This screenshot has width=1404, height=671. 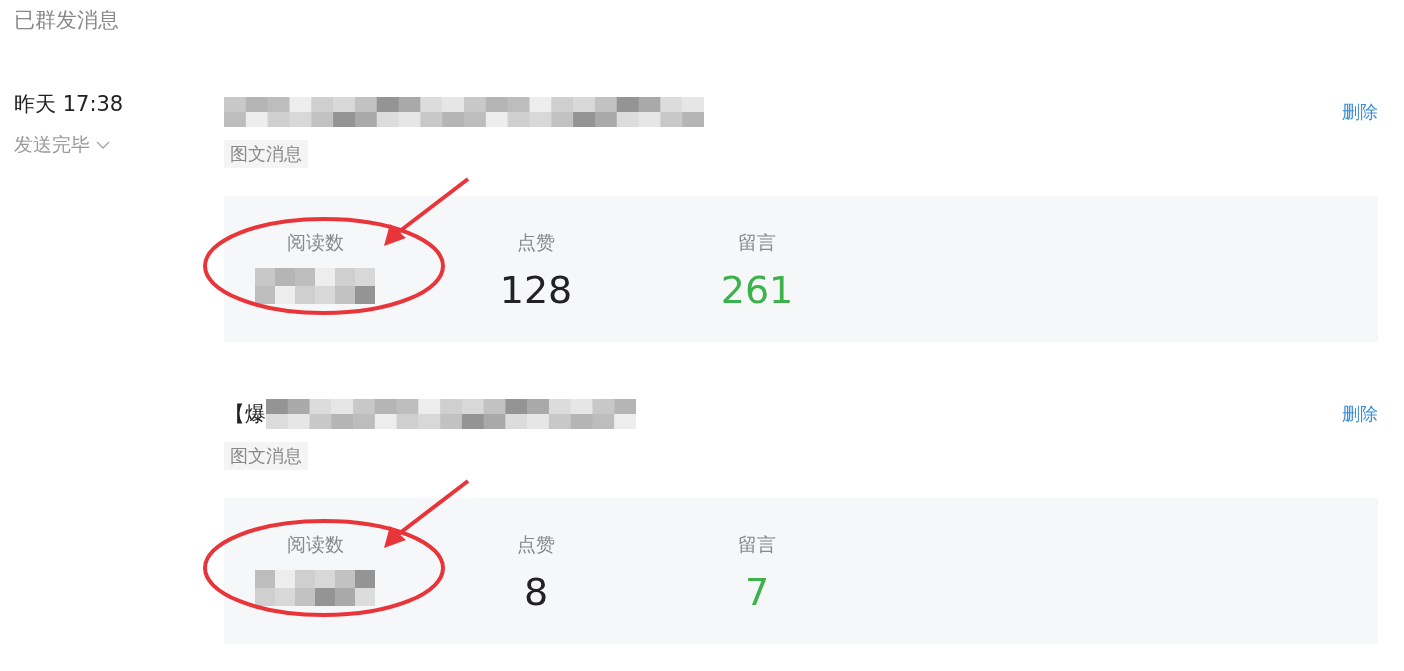 What do you see at coordinates (757, 290) in the screenshot?
I see `stat-value: 261` at bounding box center [757, 290].